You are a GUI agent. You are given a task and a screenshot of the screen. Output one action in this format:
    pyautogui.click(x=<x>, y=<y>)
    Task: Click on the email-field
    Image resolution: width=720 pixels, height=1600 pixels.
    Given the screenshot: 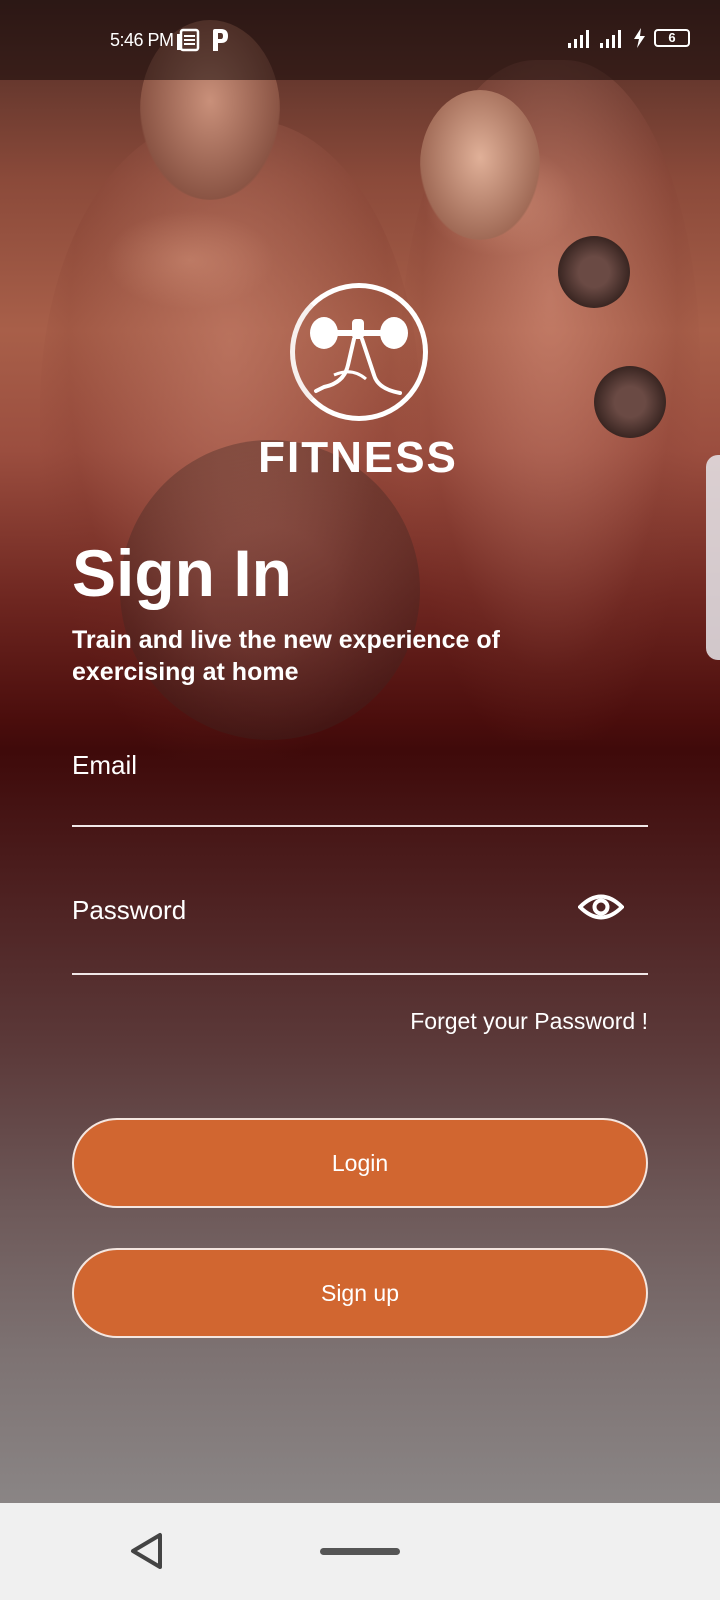 What is the action you would take?
    pyautogui.click(x=360, y=781)
    